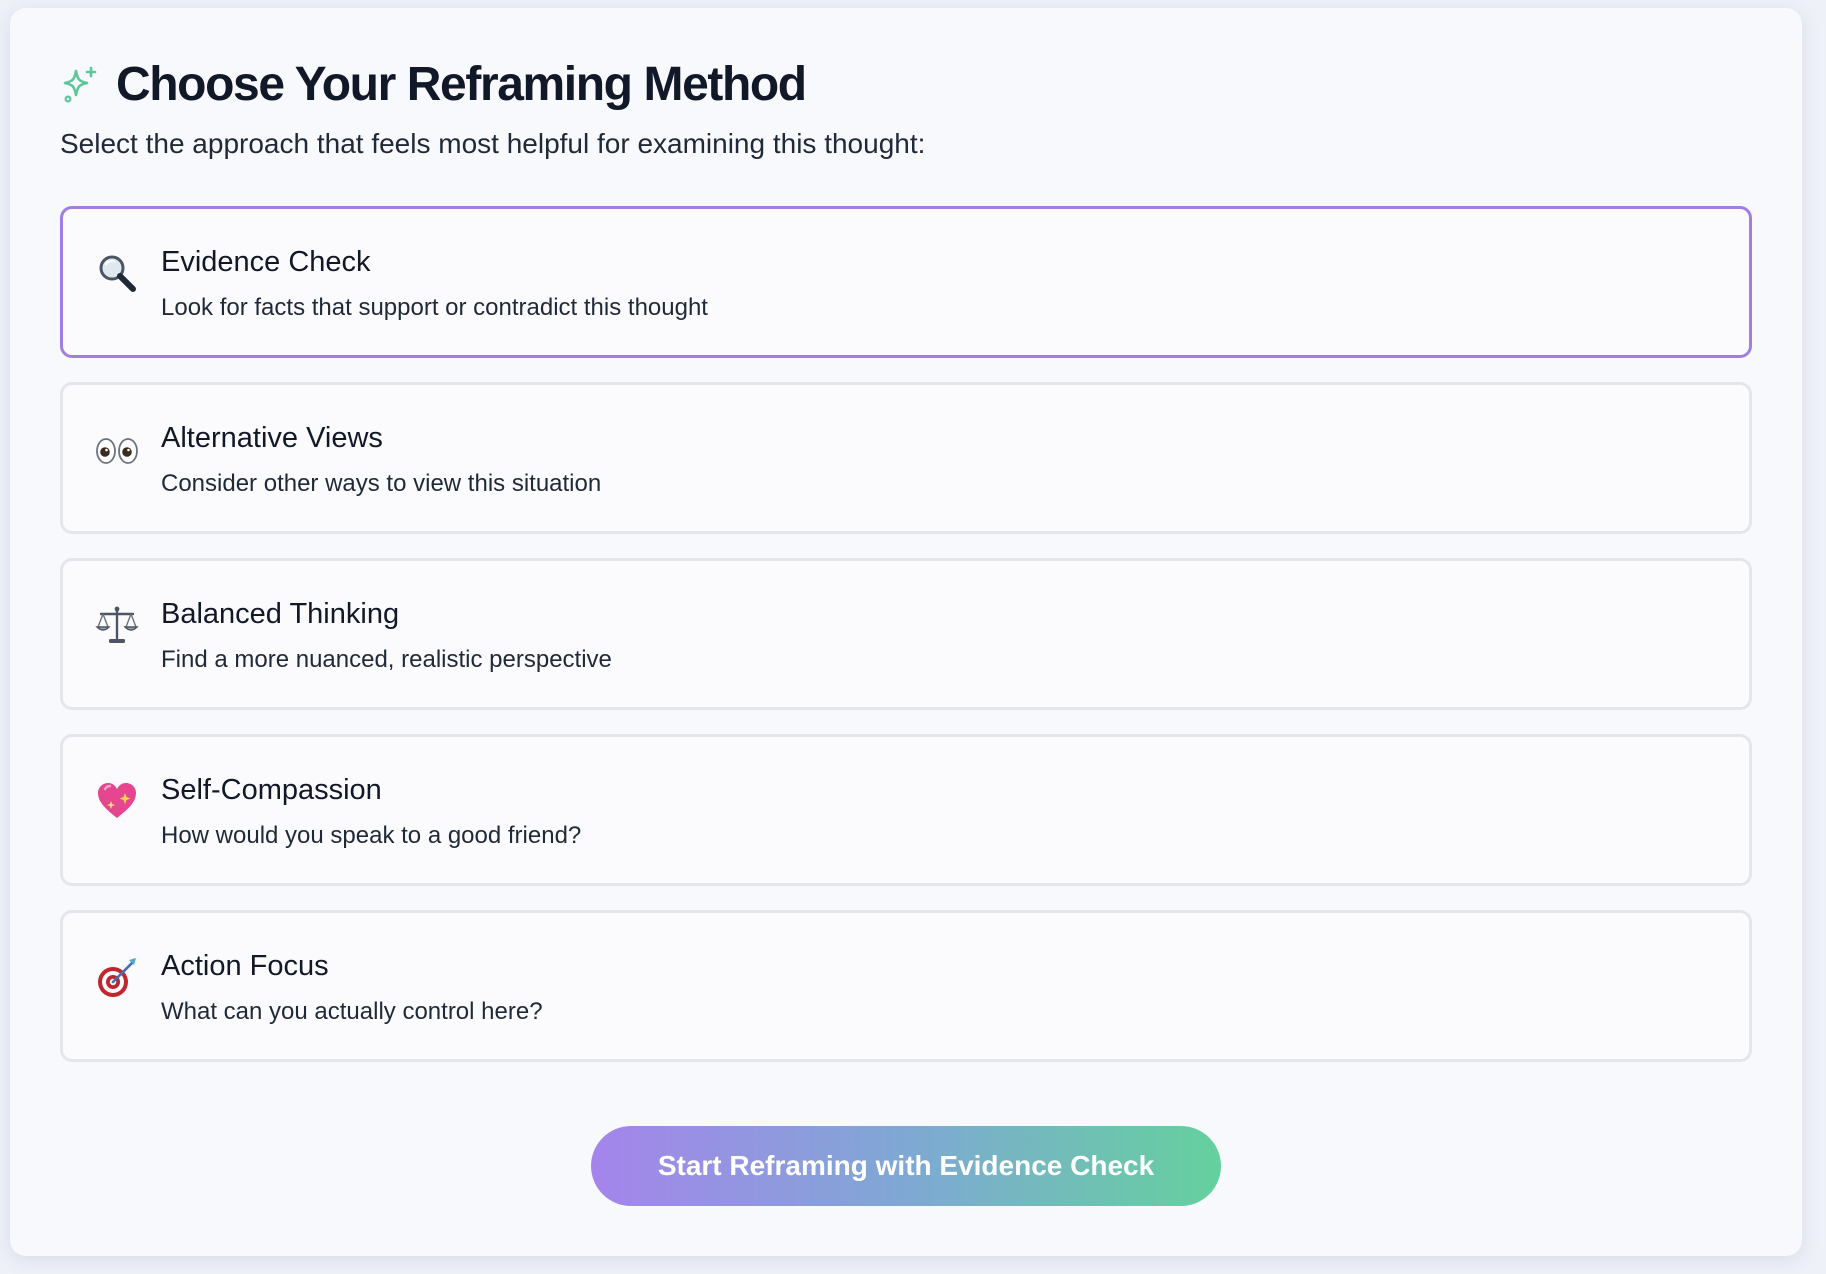 This screenshot has height=1274, width=1826. Describe the element at coordinates (272, 438) in the screenshot. I see `option-title: Alternative Views` at that location.